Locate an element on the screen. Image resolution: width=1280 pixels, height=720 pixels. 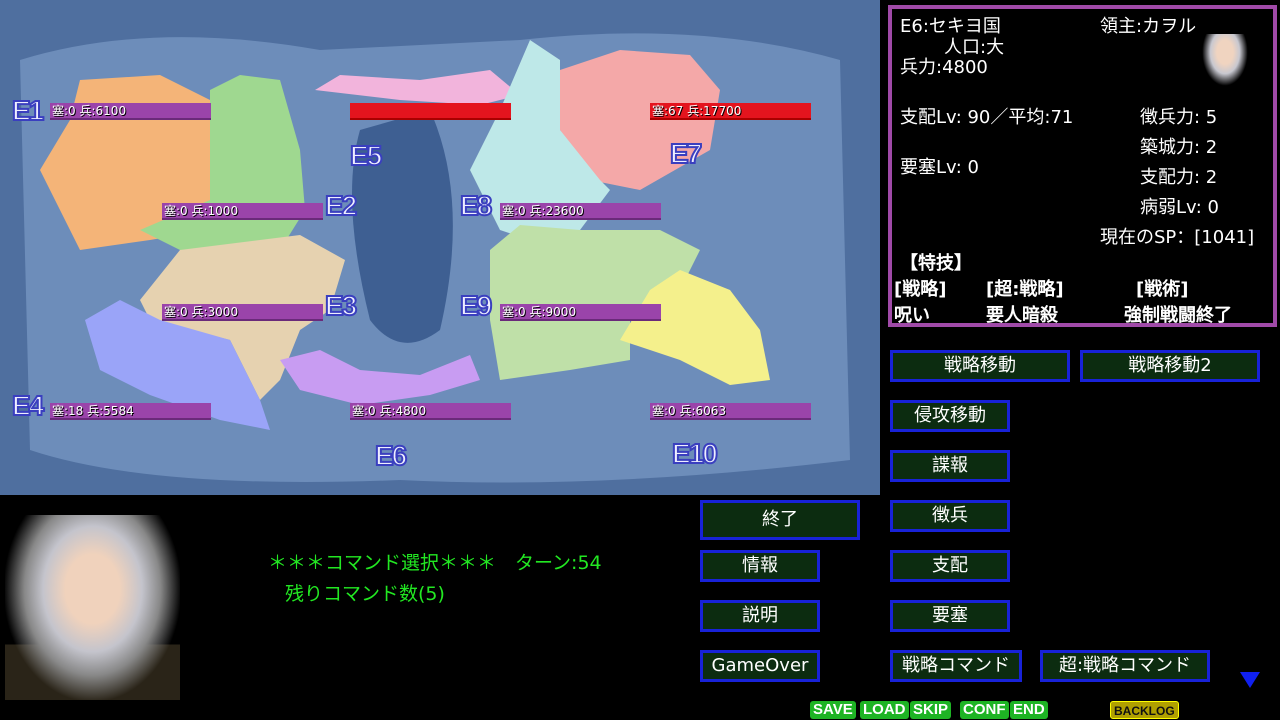
region-label-e5: E5 is located at coordinates (366, 155).